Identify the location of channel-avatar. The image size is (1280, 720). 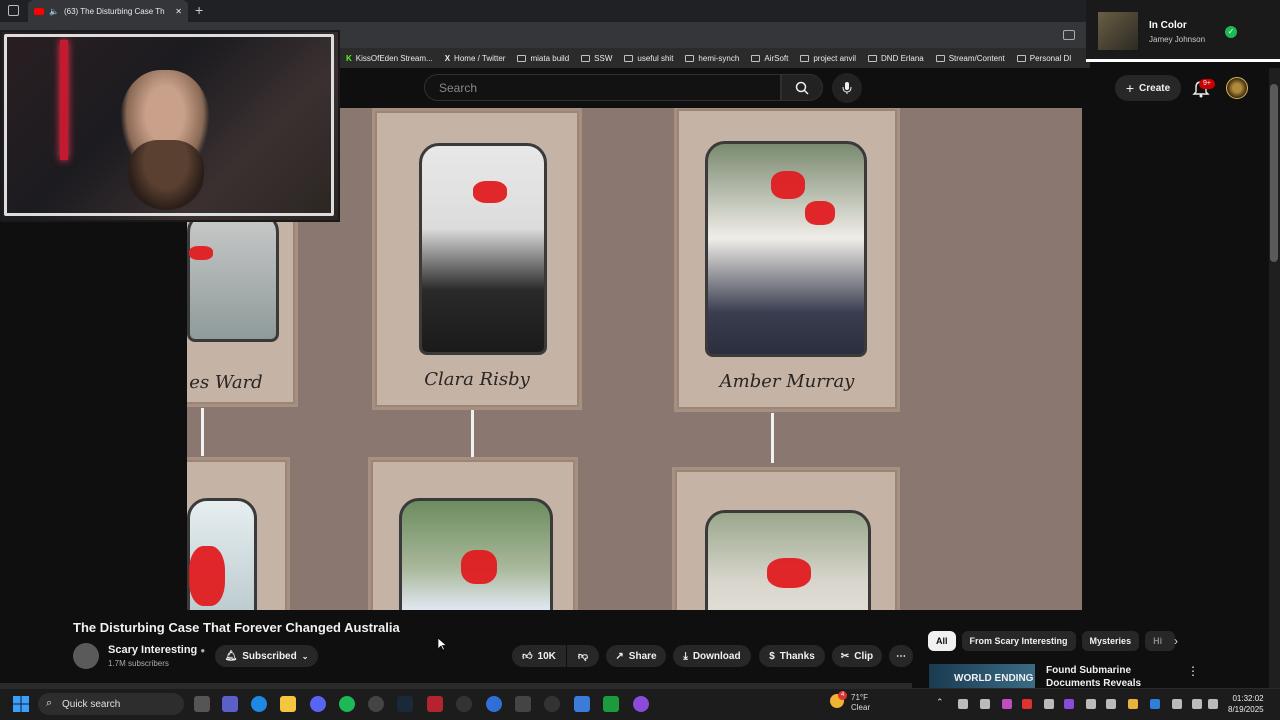
(86, 656).